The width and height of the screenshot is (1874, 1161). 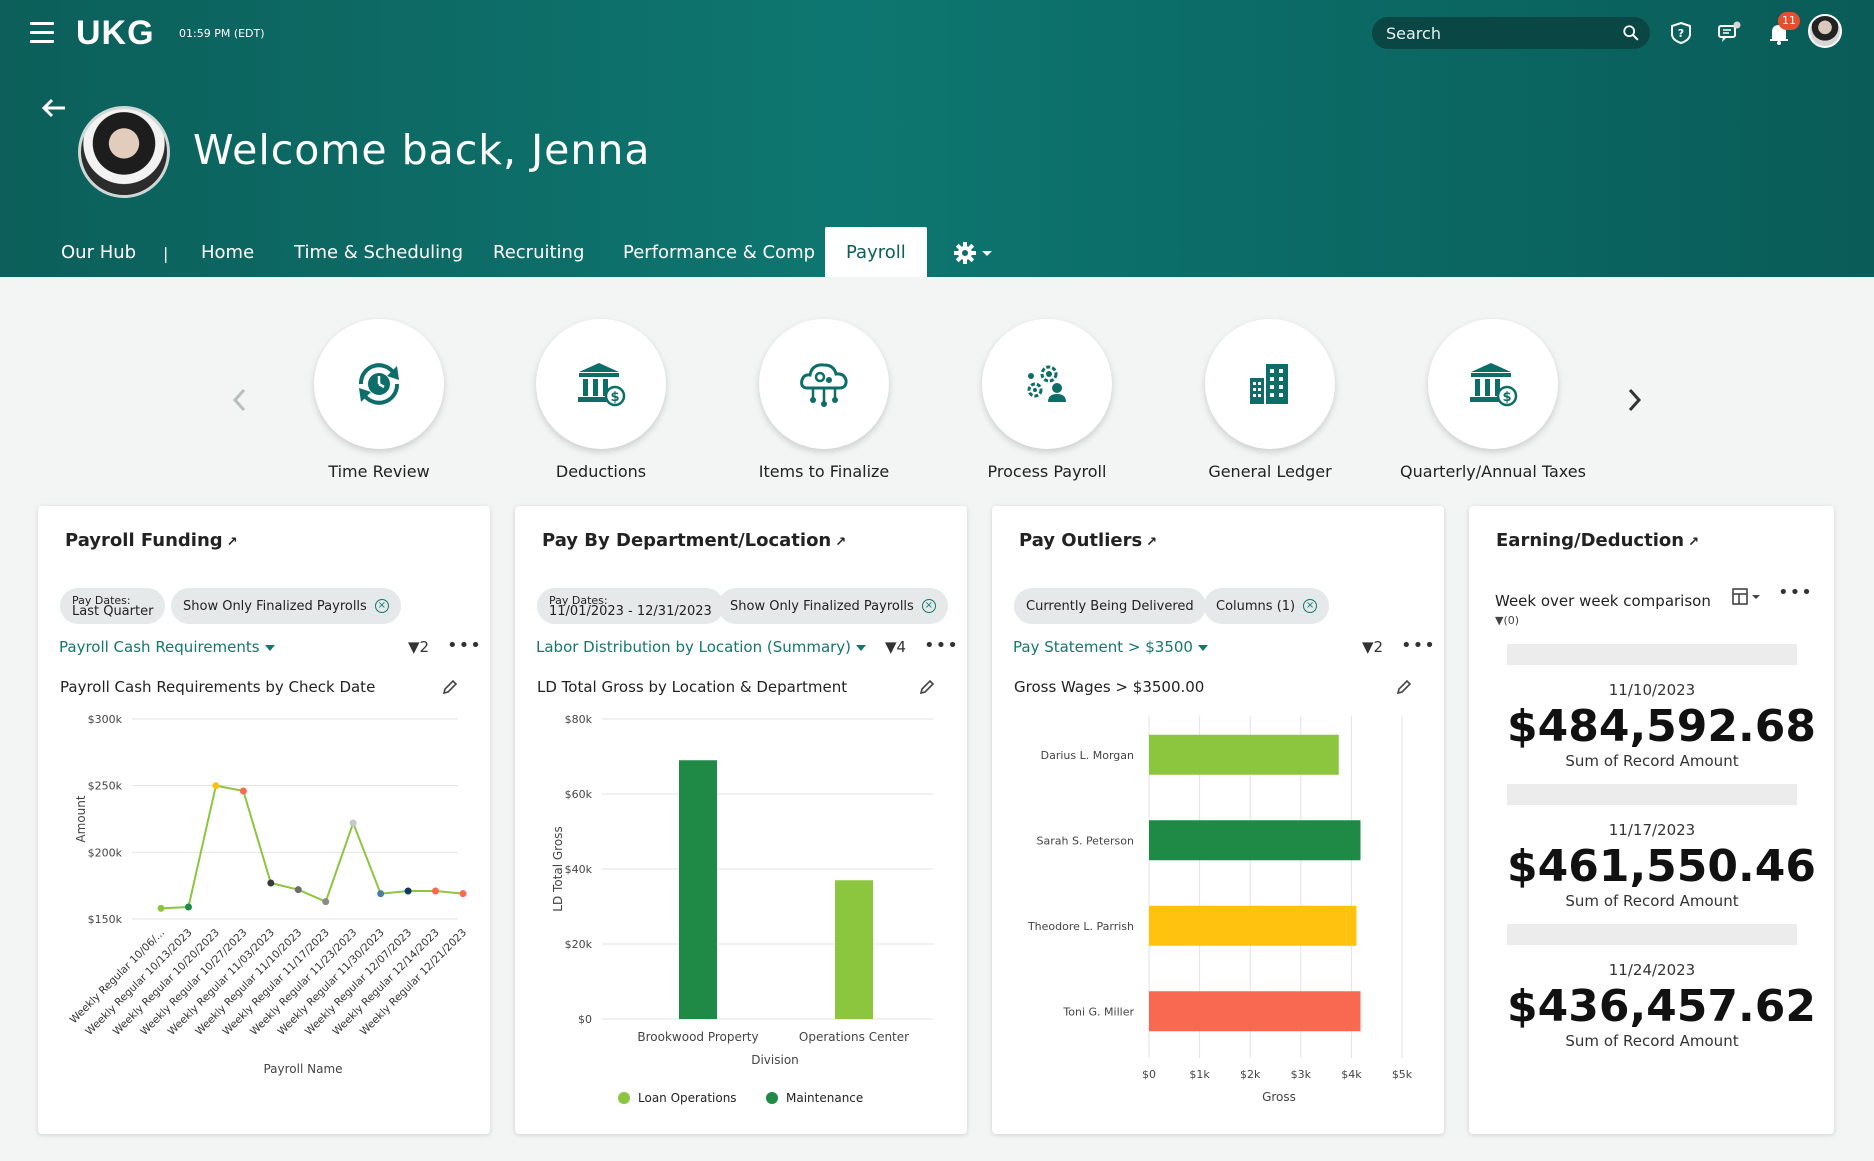 What do you see at coordinates (895, 647) in the screenshot?
I see `filter-button: ▼4` at bounding box center [895, 647].